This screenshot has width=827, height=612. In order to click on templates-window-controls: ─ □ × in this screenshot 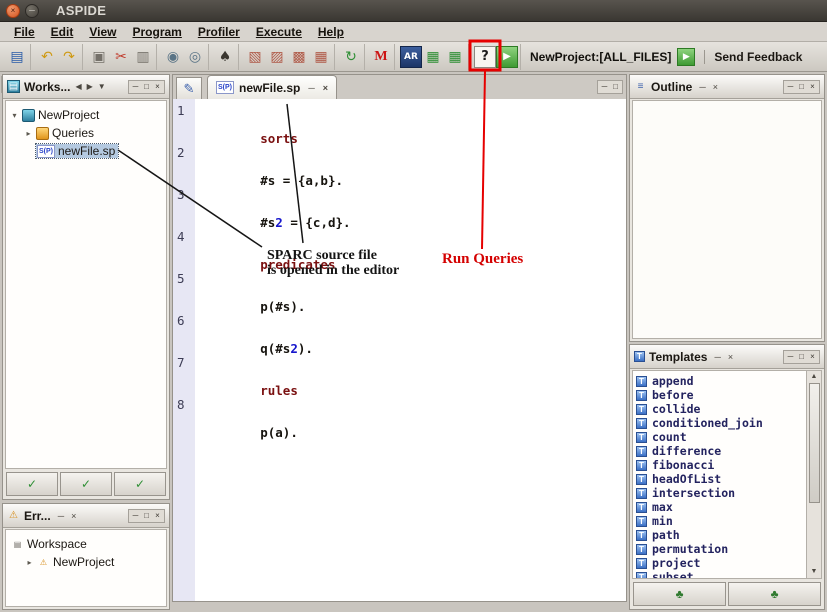, I will do `click(801, 356)`.